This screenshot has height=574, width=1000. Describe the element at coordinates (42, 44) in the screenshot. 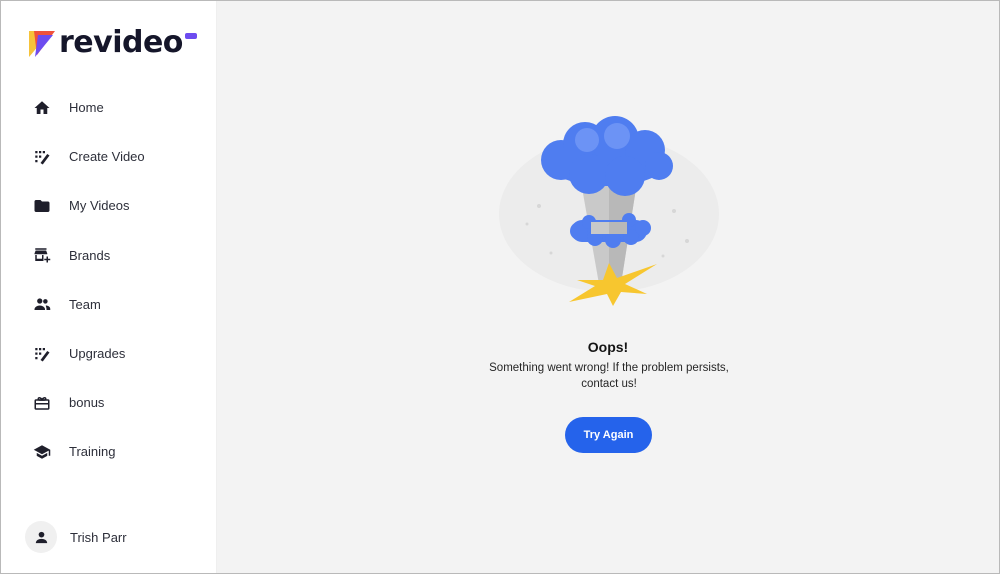

I see `logo-mark-icon` at that location.